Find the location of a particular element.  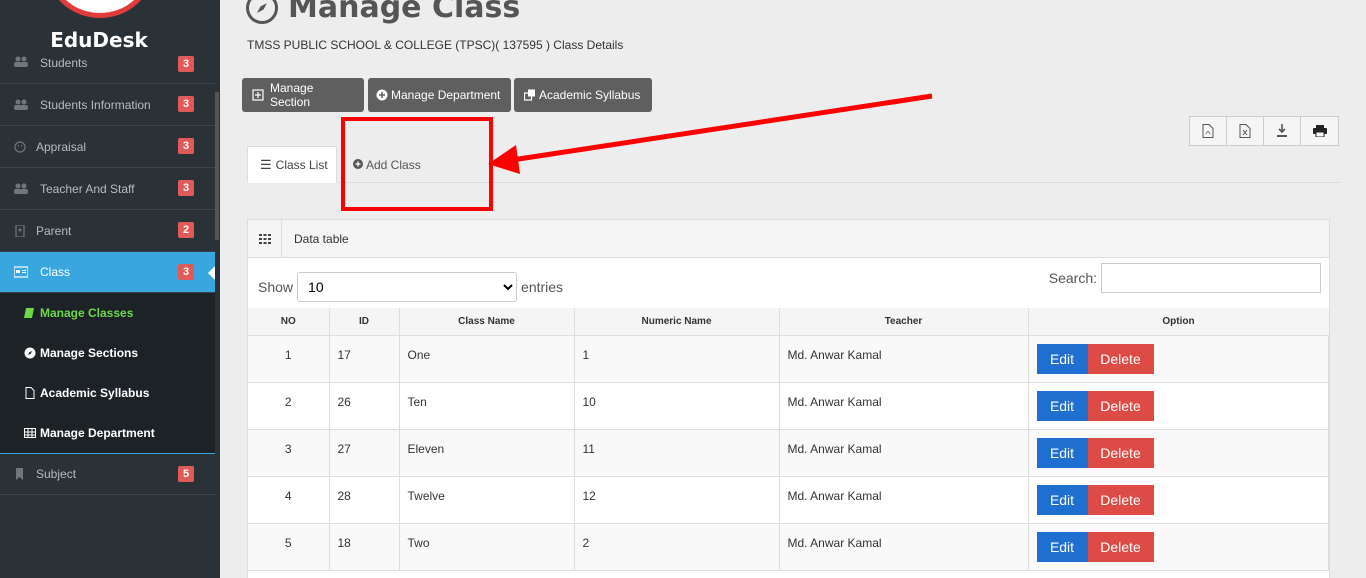

panel-header: Data table is located at coordinates (788, 239).